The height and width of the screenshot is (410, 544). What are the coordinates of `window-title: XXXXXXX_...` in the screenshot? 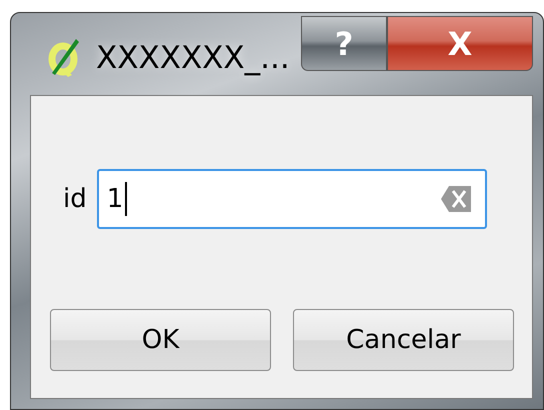 It's located at (193, 58).